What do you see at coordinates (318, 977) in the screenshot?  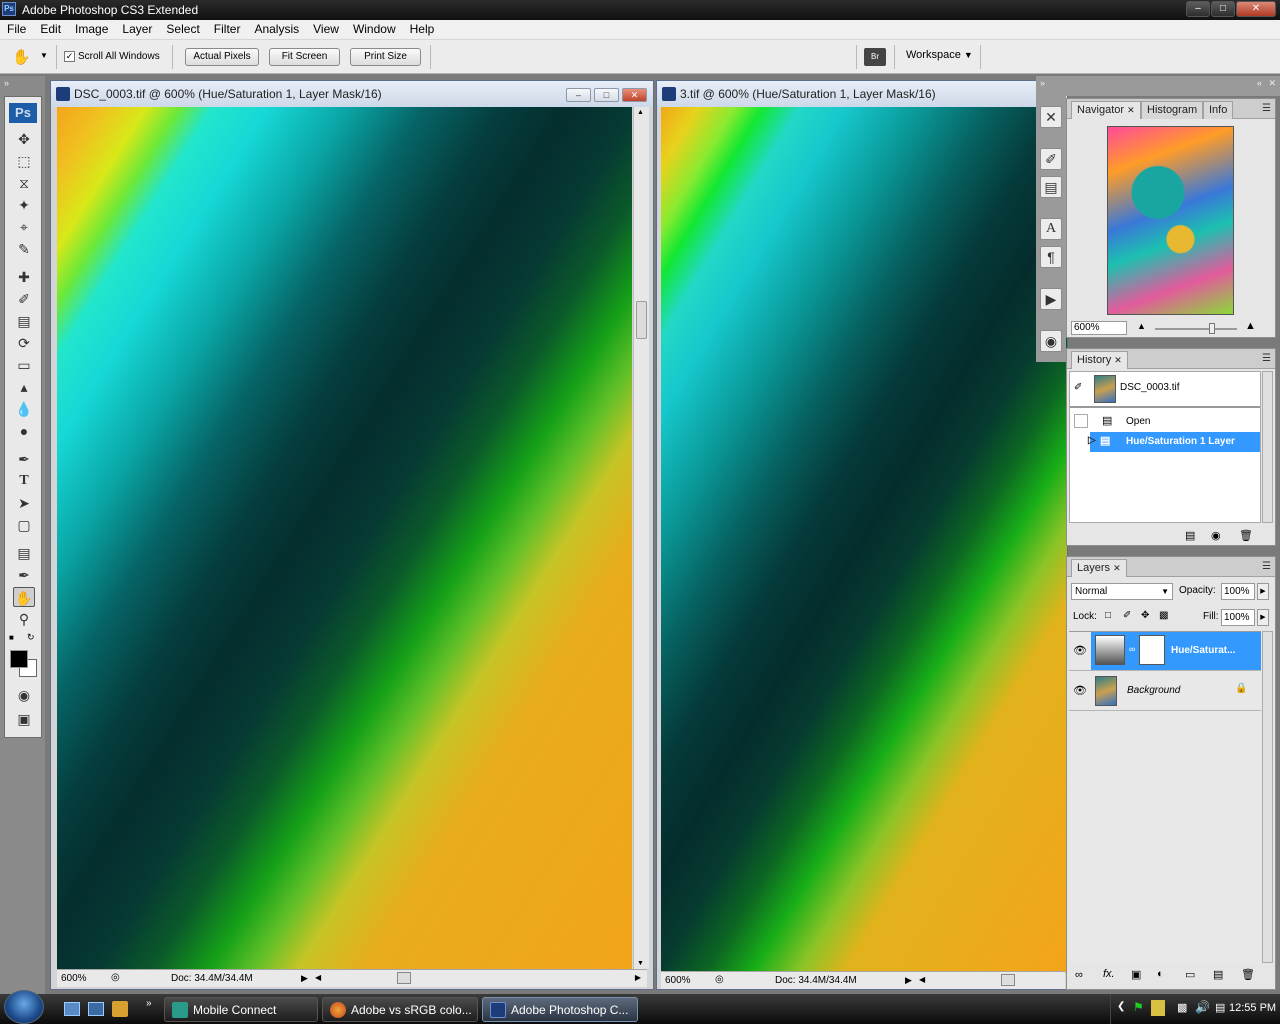 I see `scroll-left-icon: ◀` at bounding box center [318, 977].